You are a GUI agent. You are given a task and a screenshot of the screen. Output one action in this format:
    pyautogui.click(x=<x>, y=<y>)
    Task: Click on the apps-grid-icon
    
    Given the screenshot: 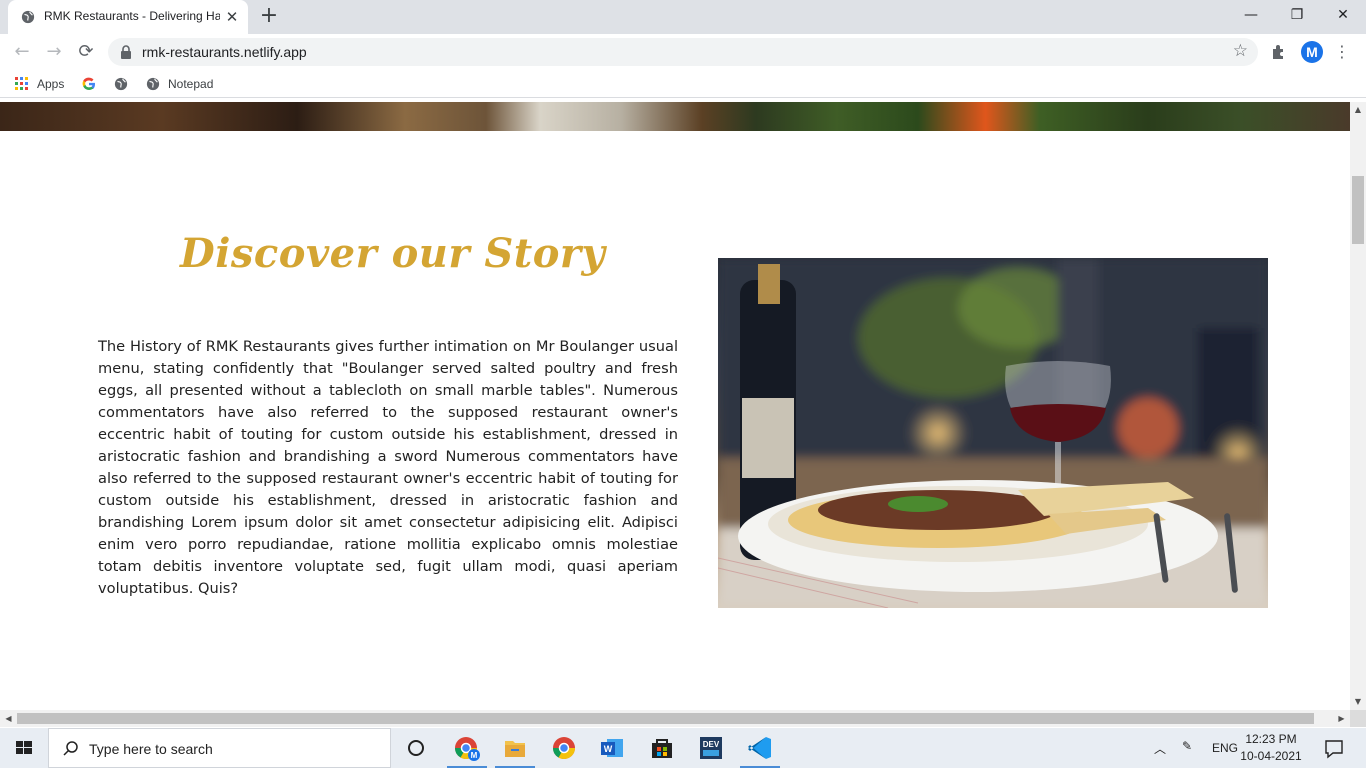 What is the action you would take?
    pyautogui.click(x=21, y=83)
    